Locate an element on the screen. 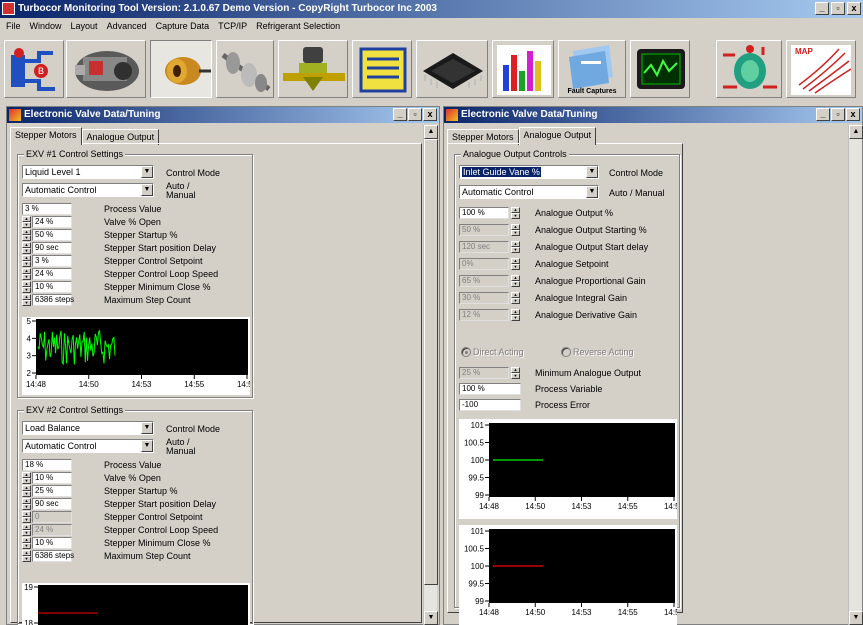  fault-captures-button: Fault Captures is located at coordinates (592, 69).